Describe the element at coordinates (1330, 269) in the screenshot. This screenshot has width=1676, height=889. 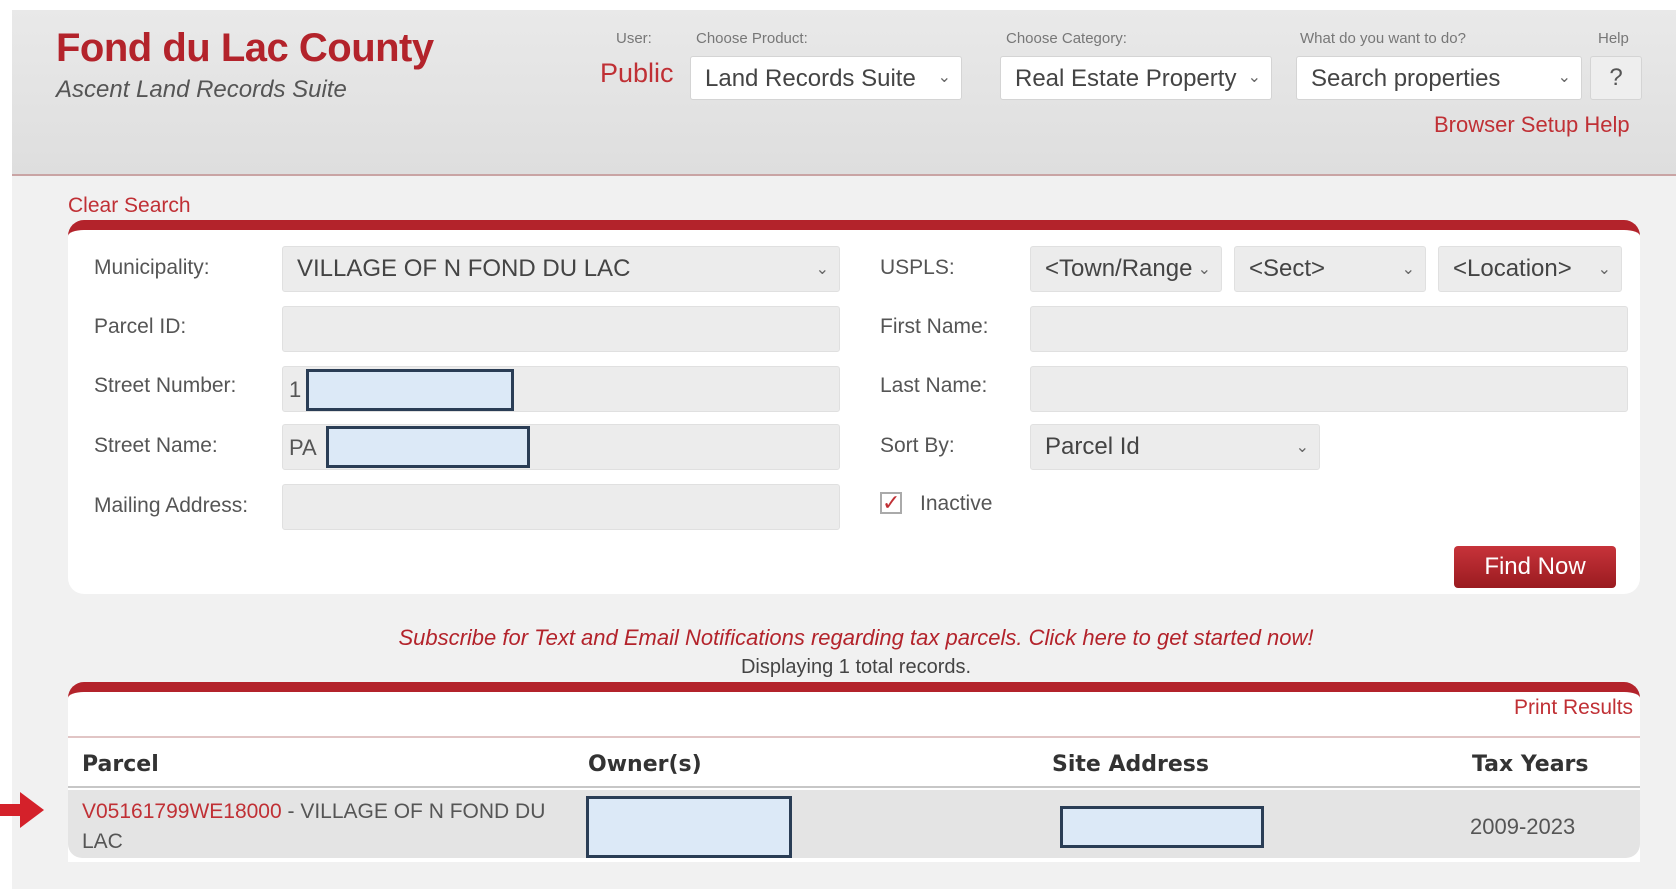
I see `section-select: <Sect> ⌄` at that location.